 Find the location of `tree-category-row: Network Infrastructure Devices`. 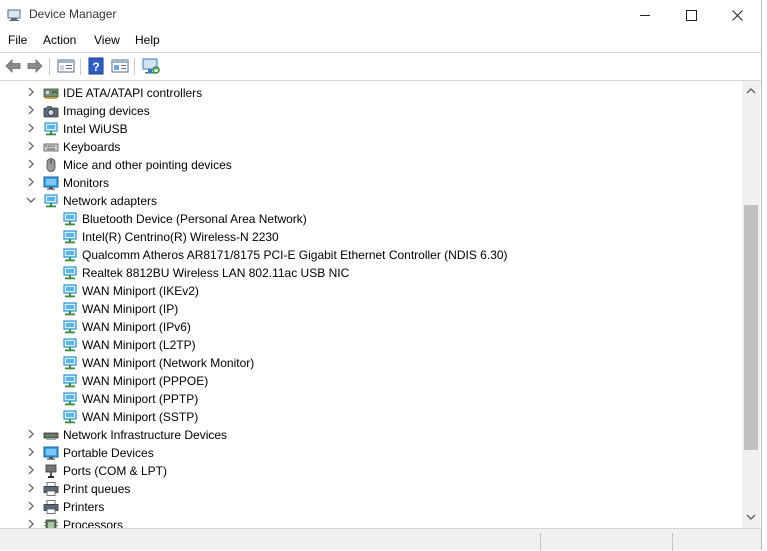

tree-category-row: Network Infrastructure Devices is located at coordinates (350, 435).